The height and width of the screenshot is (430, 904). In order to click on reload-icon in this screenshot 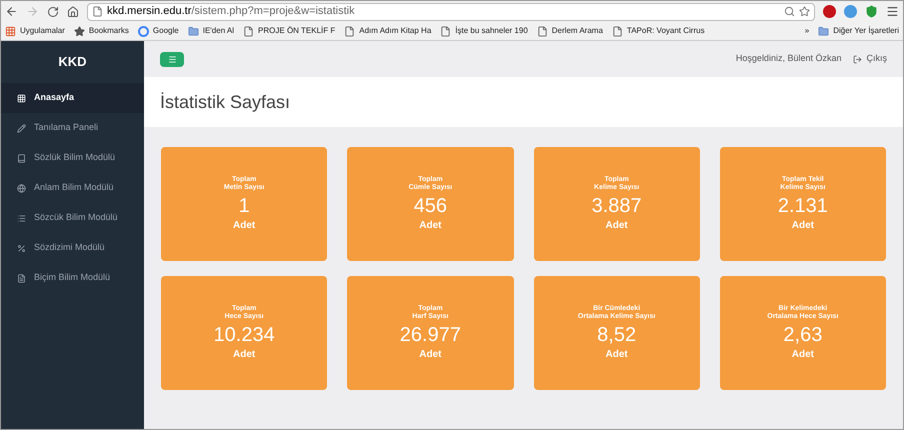, I will do `click(53, 12)`.